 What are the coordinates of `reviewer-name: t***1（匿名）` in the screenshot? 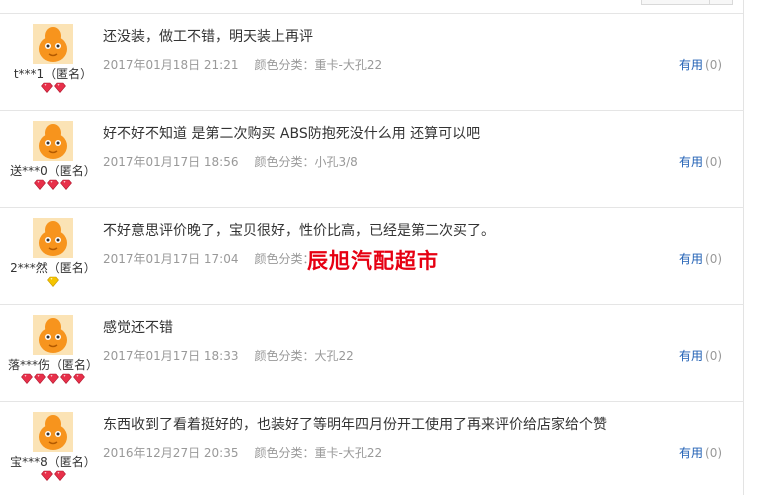 It's located at (53, 74).